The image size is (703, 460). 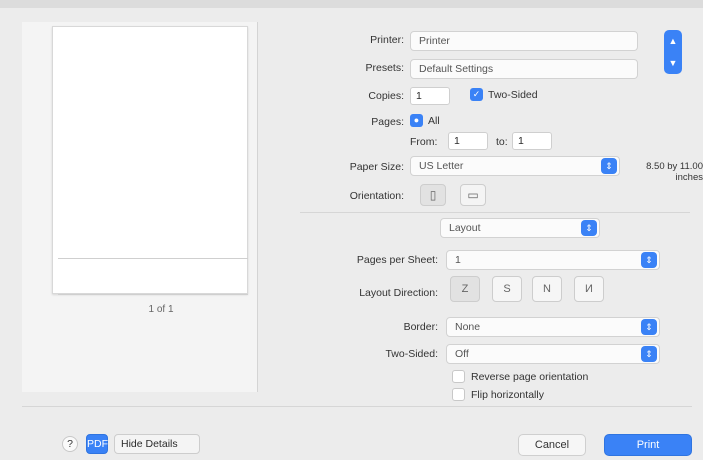 I want to click on direction-n-button: N, so click(x=547, y=289).